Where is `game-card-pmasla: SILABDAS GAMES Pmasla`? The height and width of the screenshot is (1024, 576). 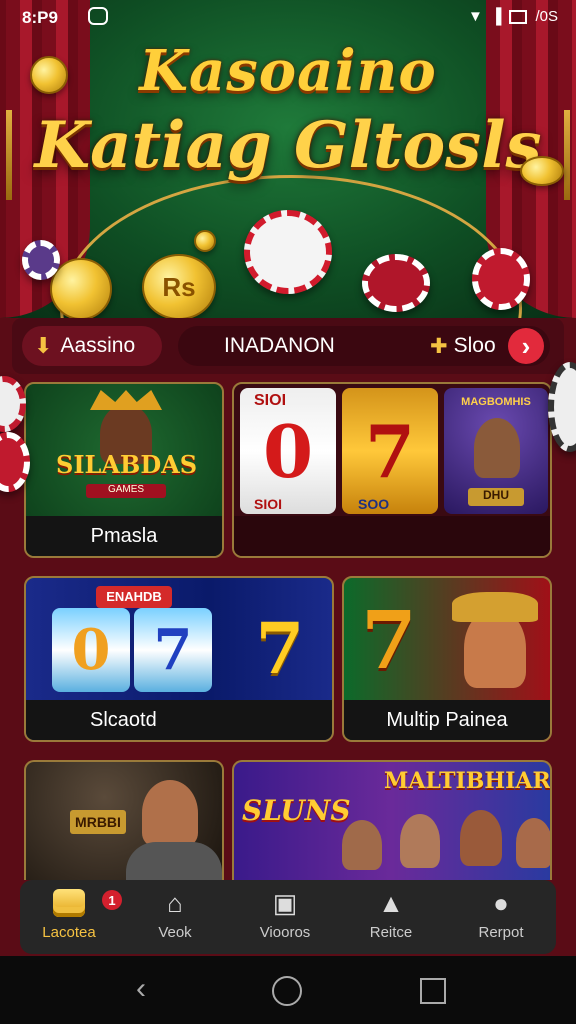
game-card-pmasla: SILABDAS GAMES Pmasla is located at coordinates (124, 470).